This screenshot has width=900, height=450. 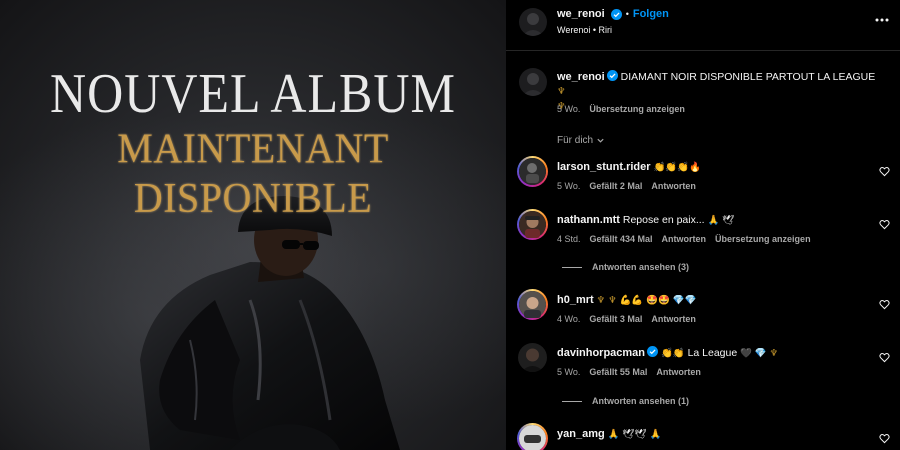 I want to click on comment-username: larson_stunt.rider, so click(x=604, y=167).